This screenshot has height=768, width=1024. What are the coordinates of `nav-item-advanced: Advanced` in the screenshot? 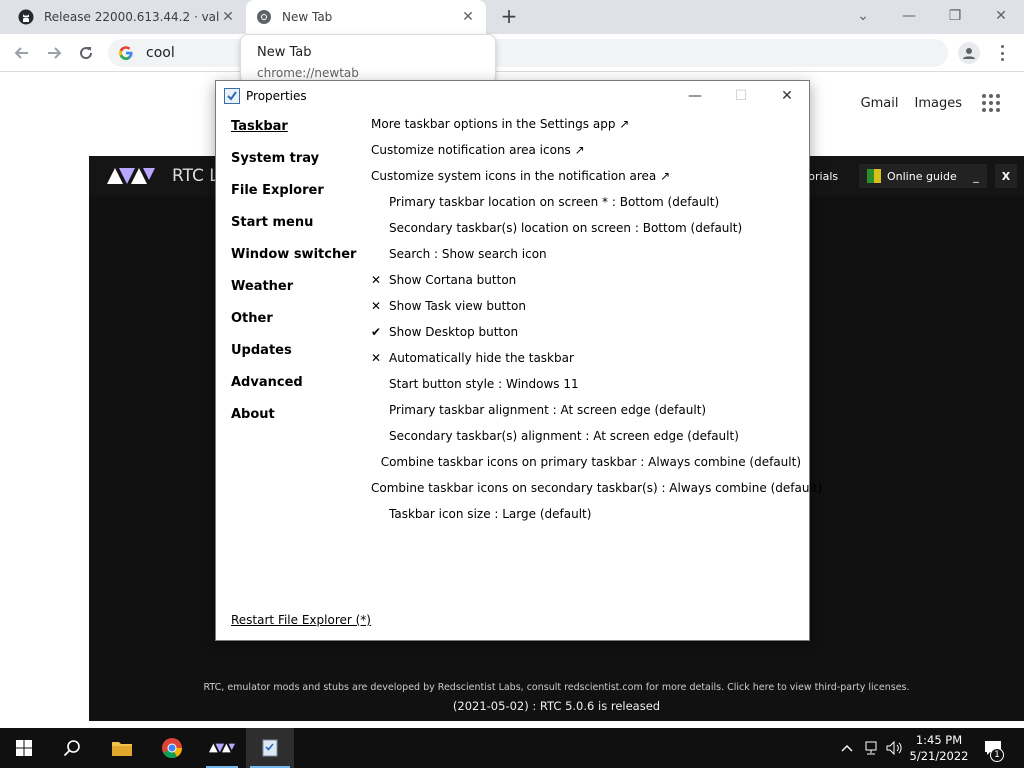 It's located at (298, 391).